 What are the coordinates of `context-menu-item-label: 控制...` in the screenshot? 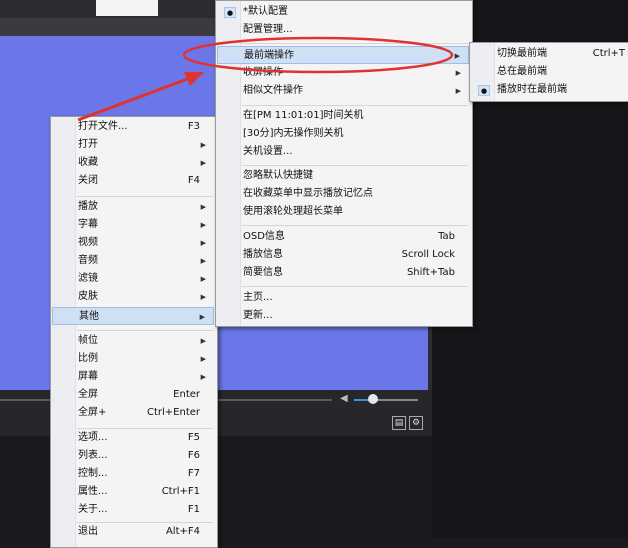 It's located at (93, 473).